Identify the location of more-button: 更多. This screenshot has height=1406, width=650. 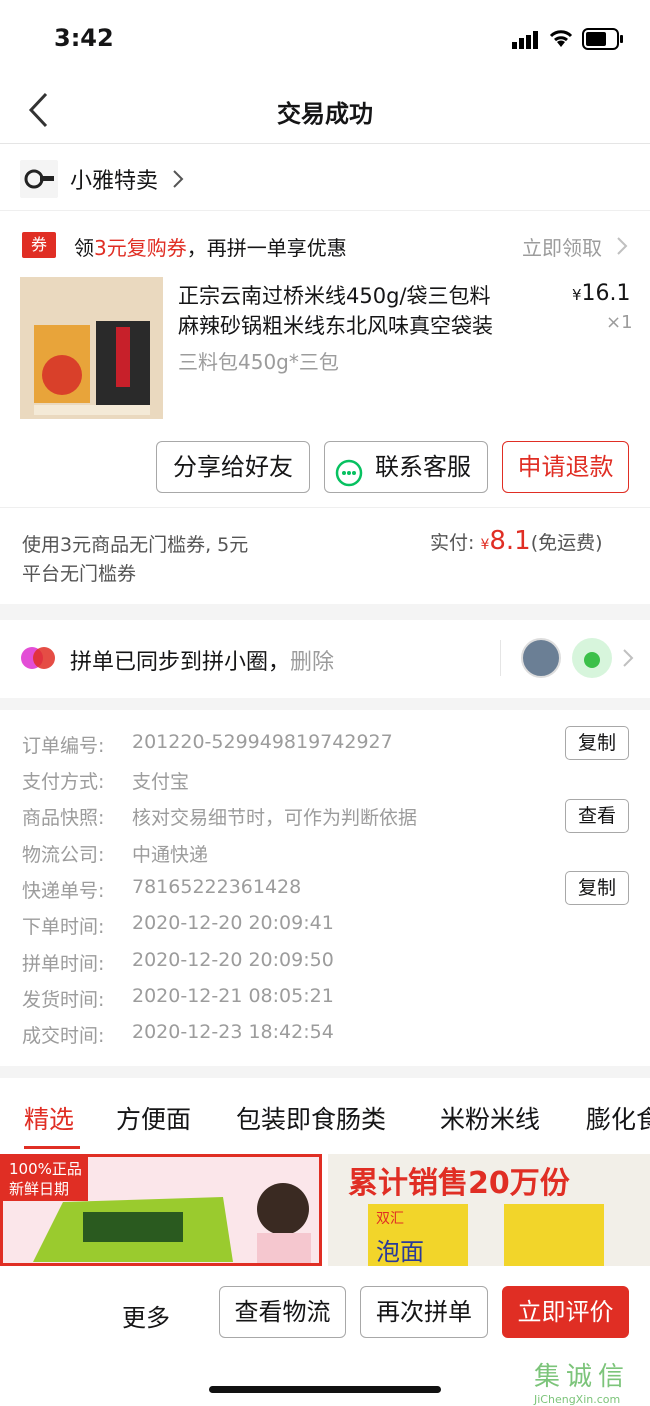
(146, 1315).